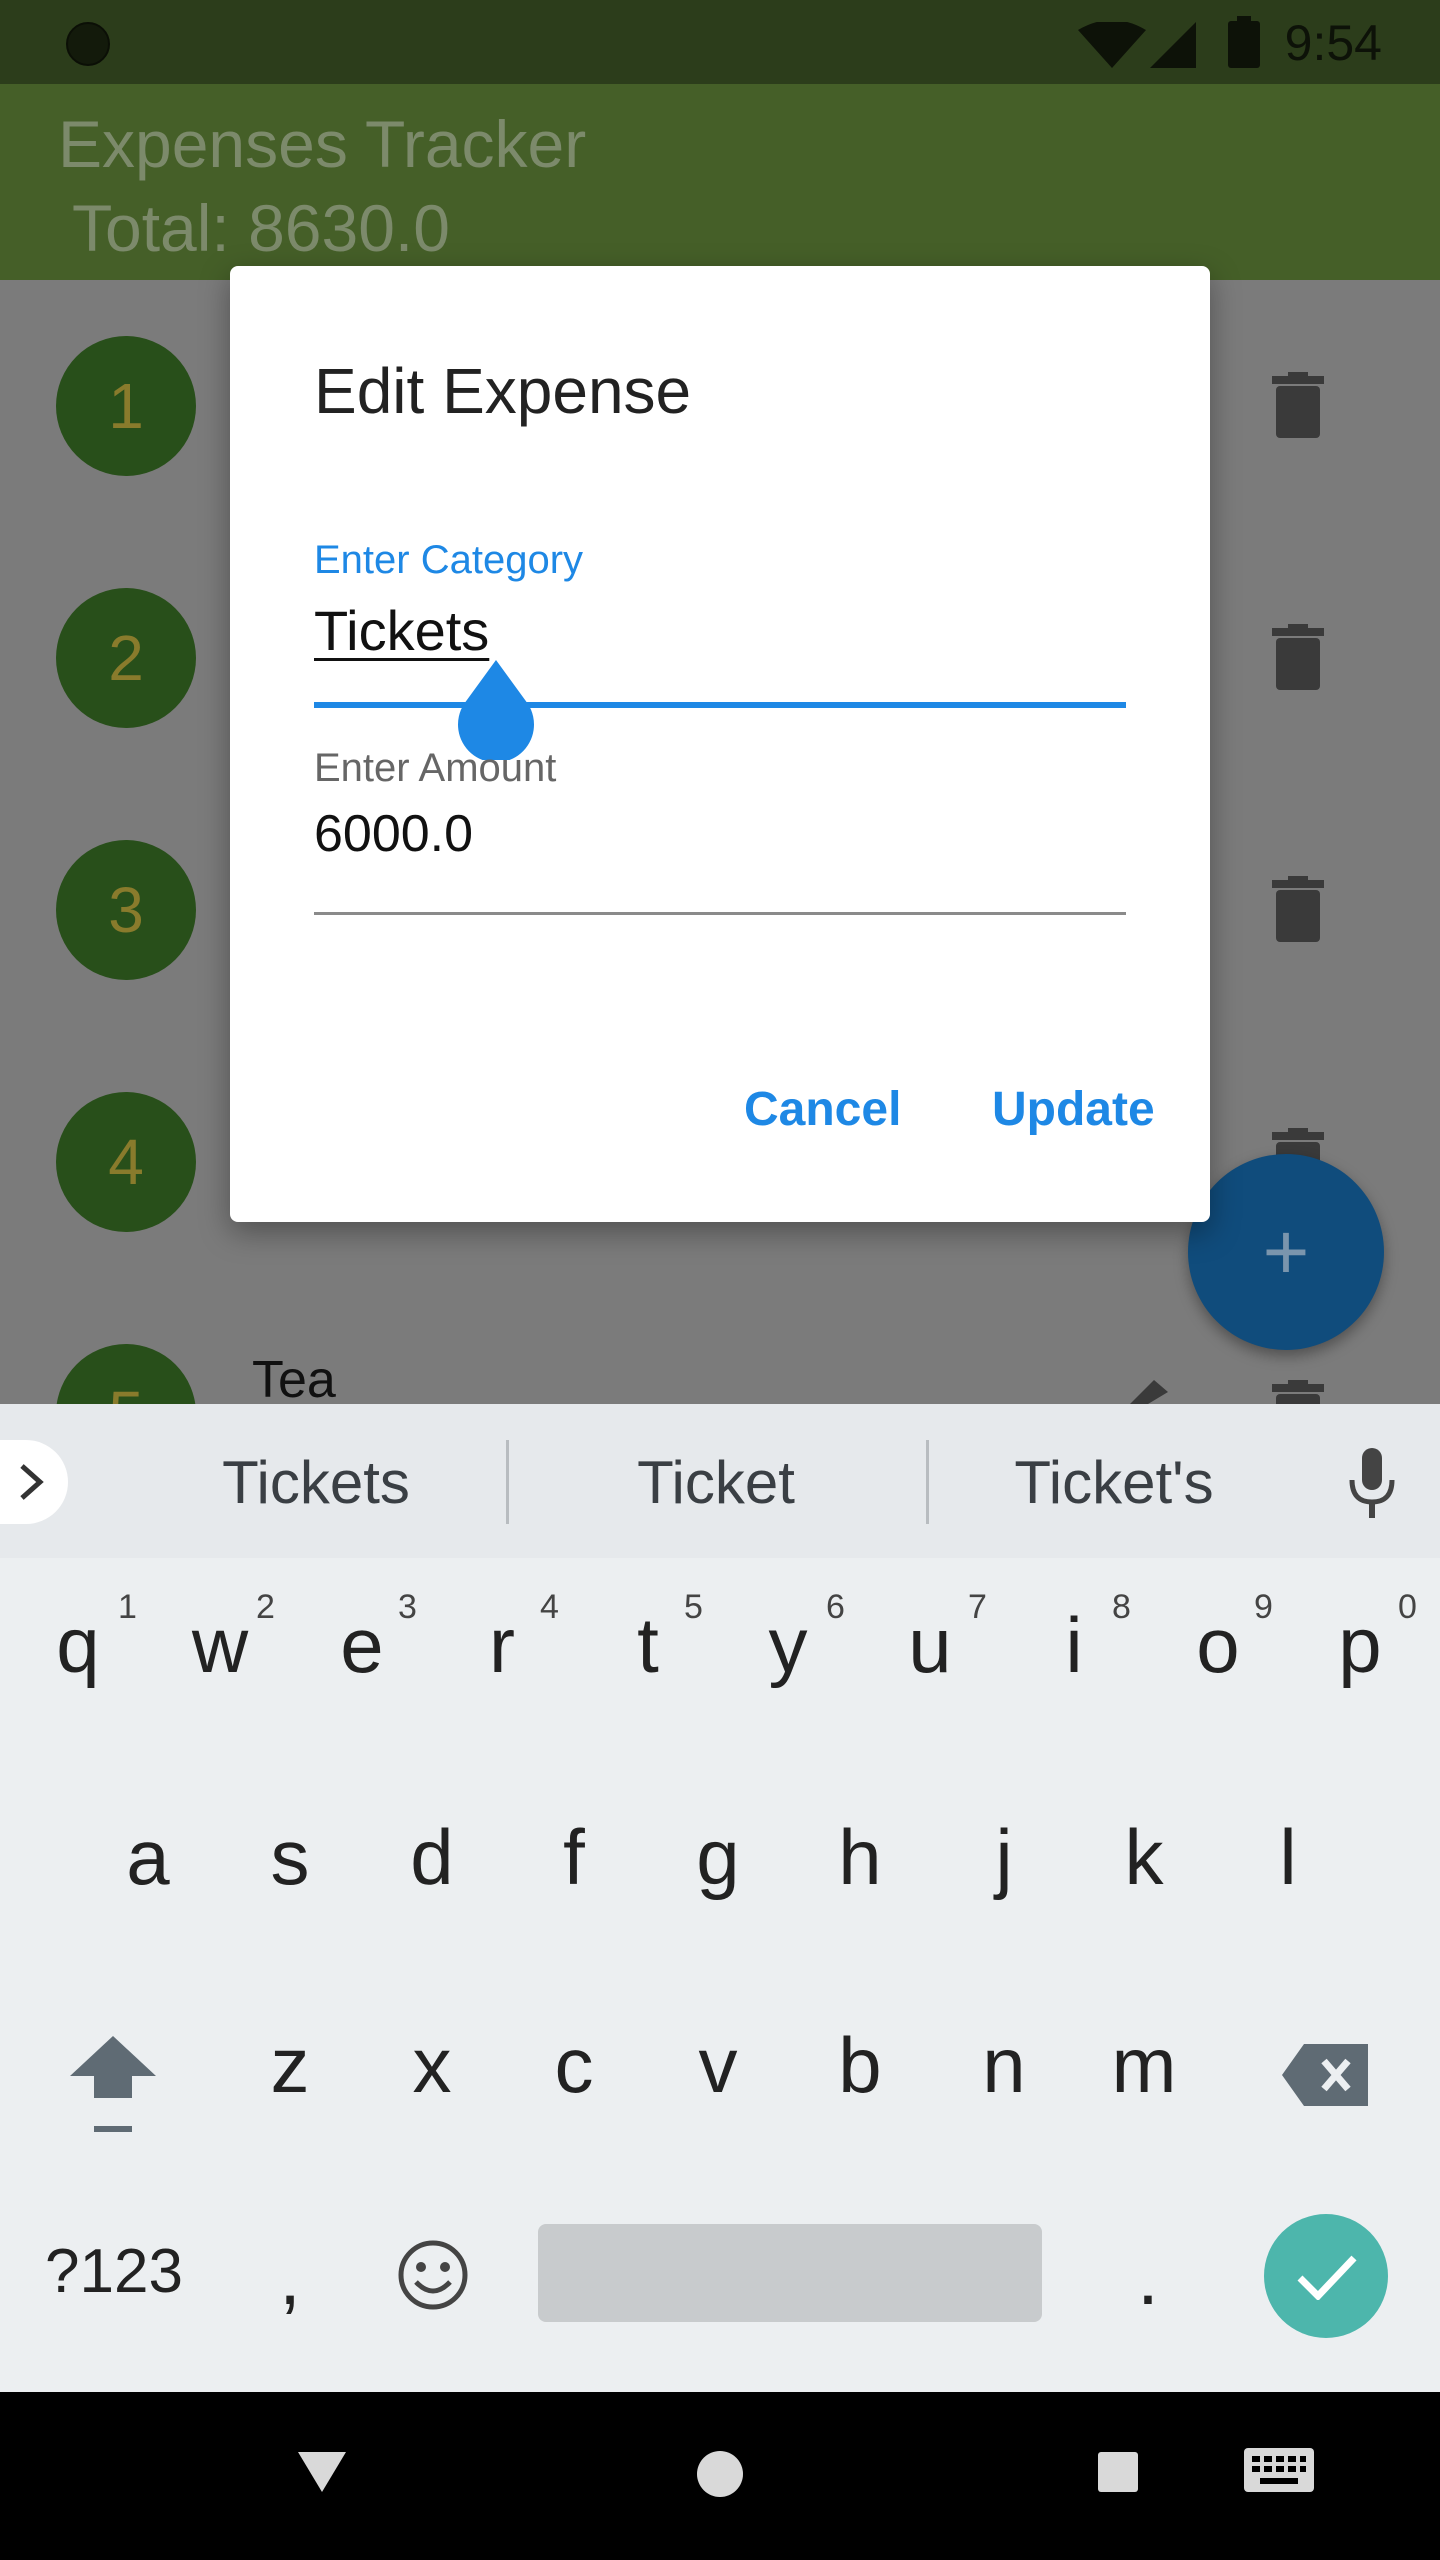 The width and height of the screenshot is (1440, 2560). Describe the element at coordinates (835, 1607) in the screenshot. I see `key-hint: 6` at that location.